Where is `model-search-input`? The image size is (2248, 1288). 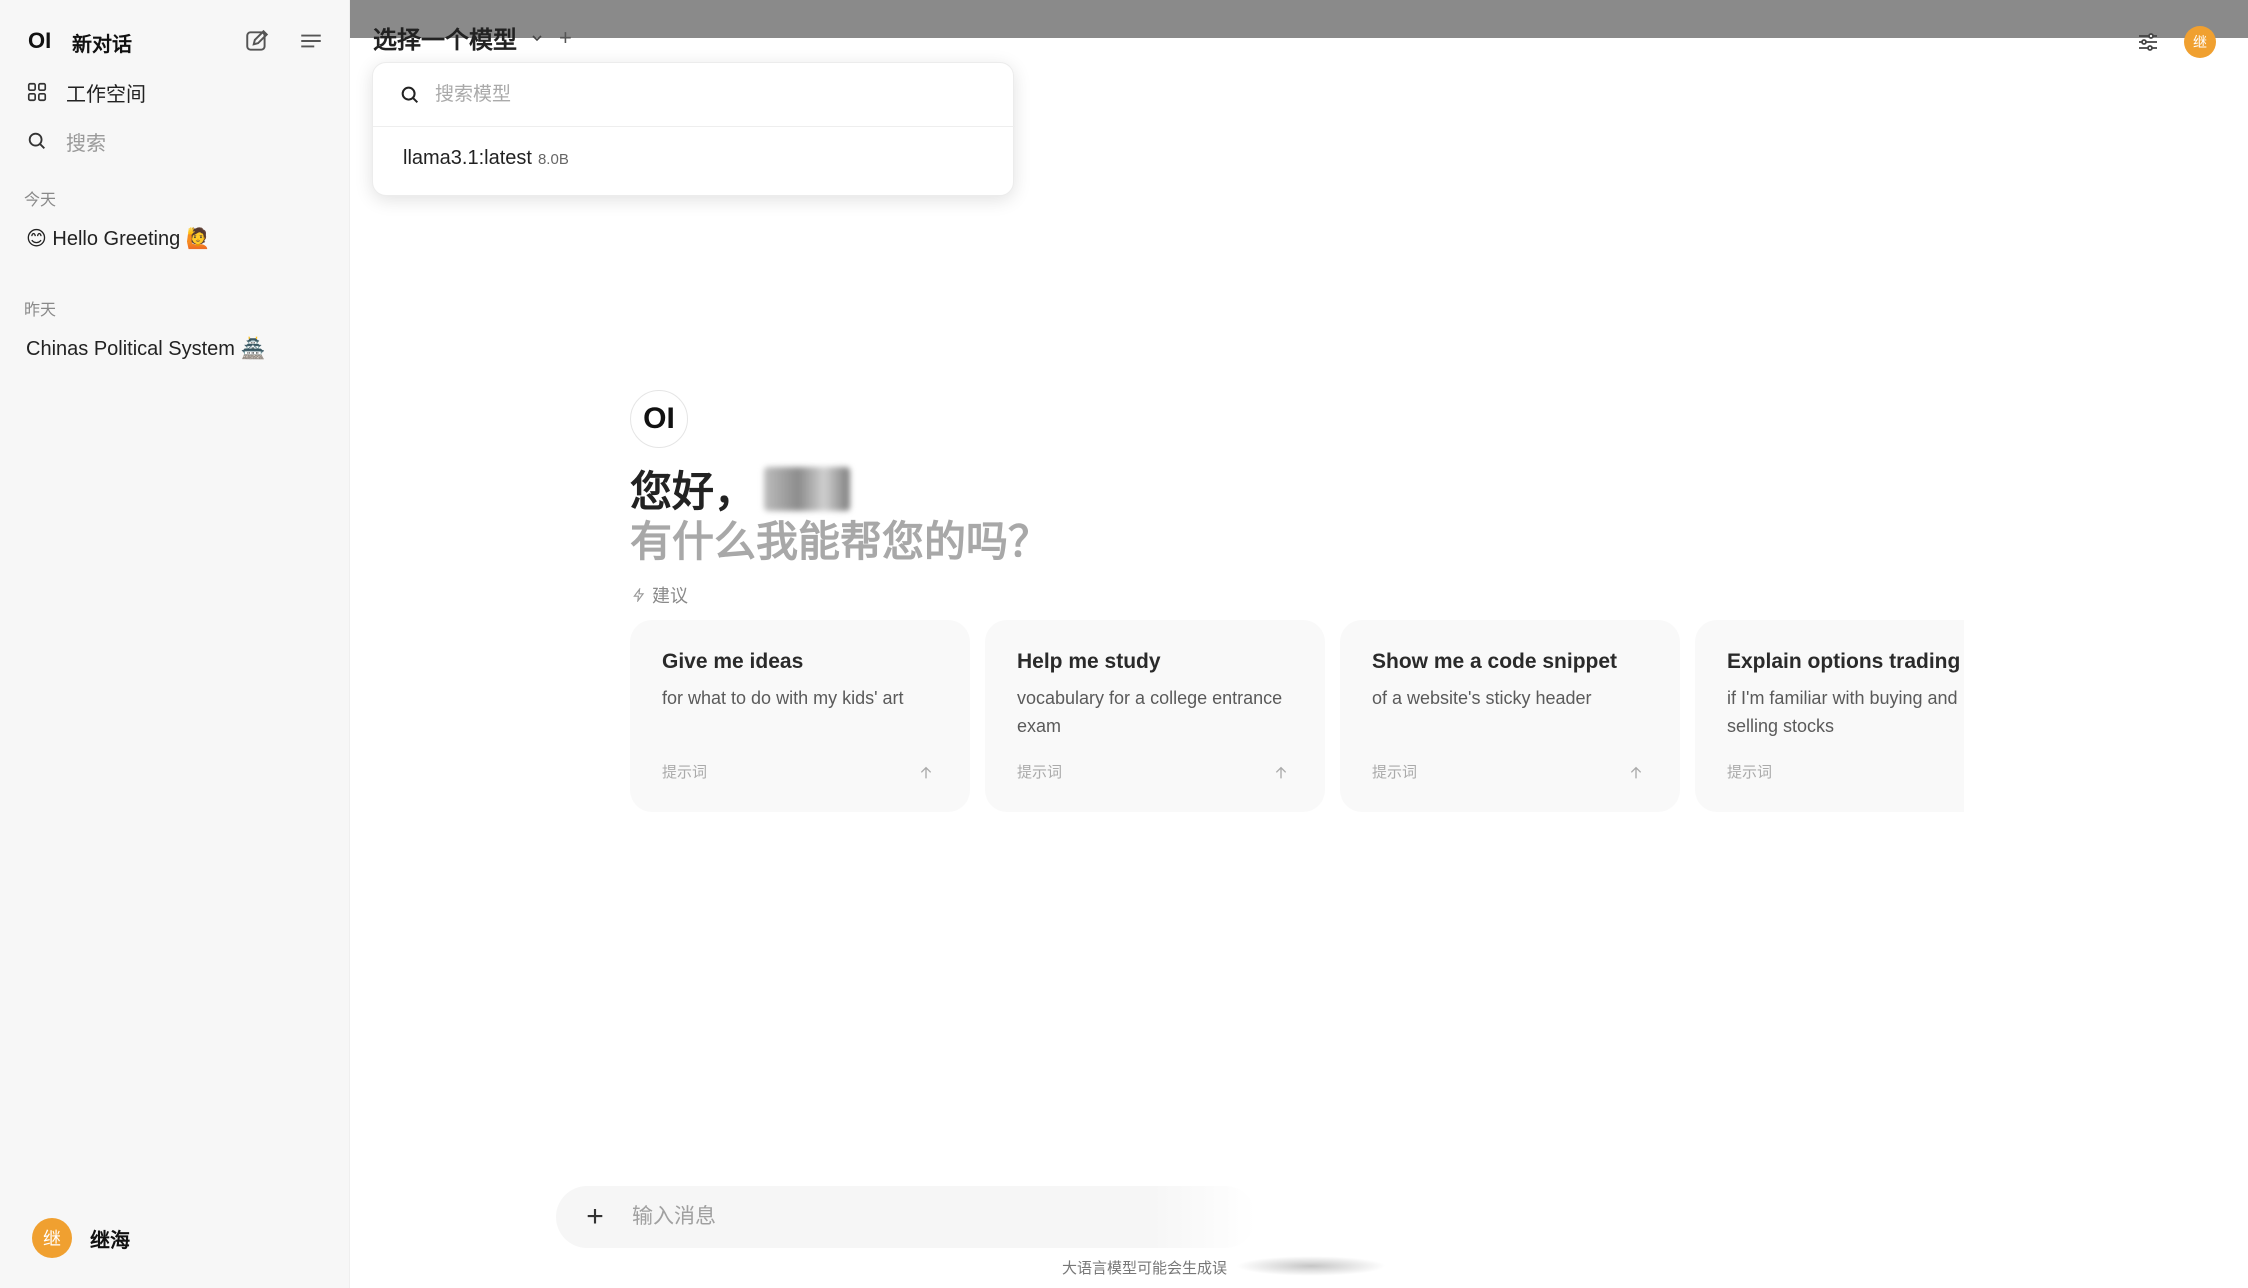 model-search-input is located at coordinates (715, 94).